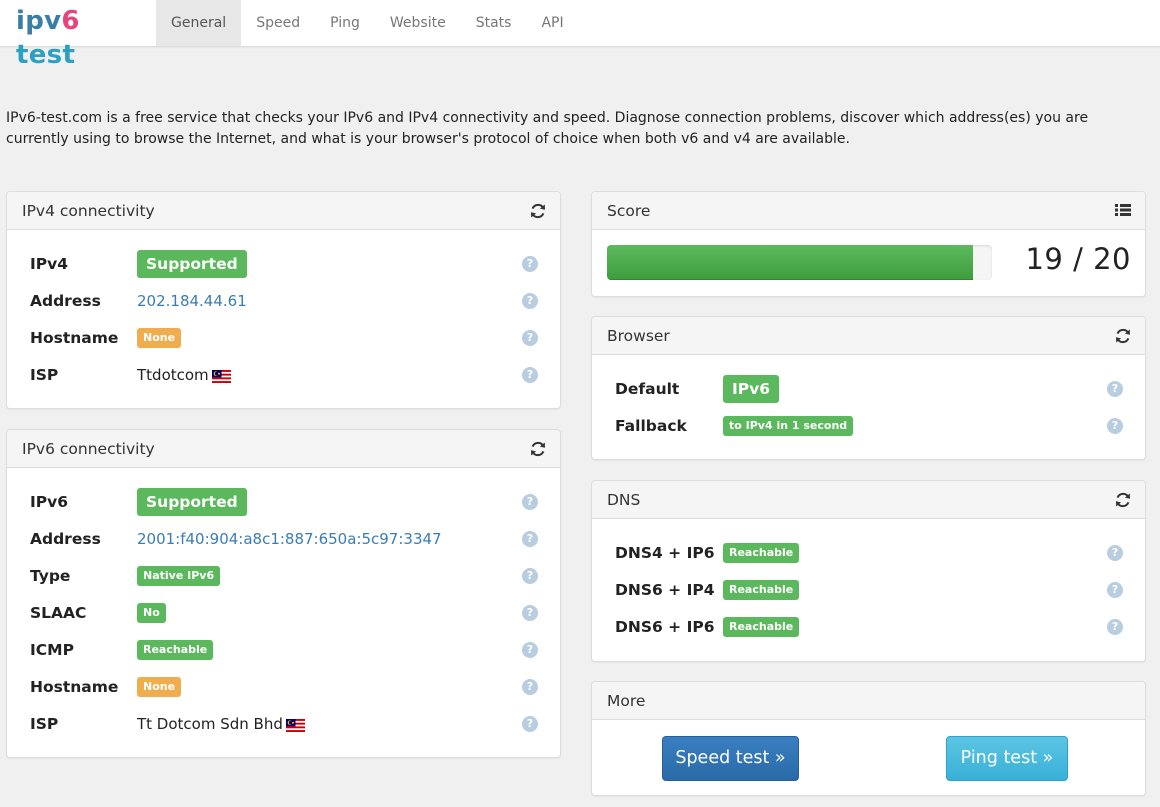 This screenshot has height=807, width=1160. Describe the element at coordinates (626, 701) in the screenshot. I see `more-panel-title: More` at that location.